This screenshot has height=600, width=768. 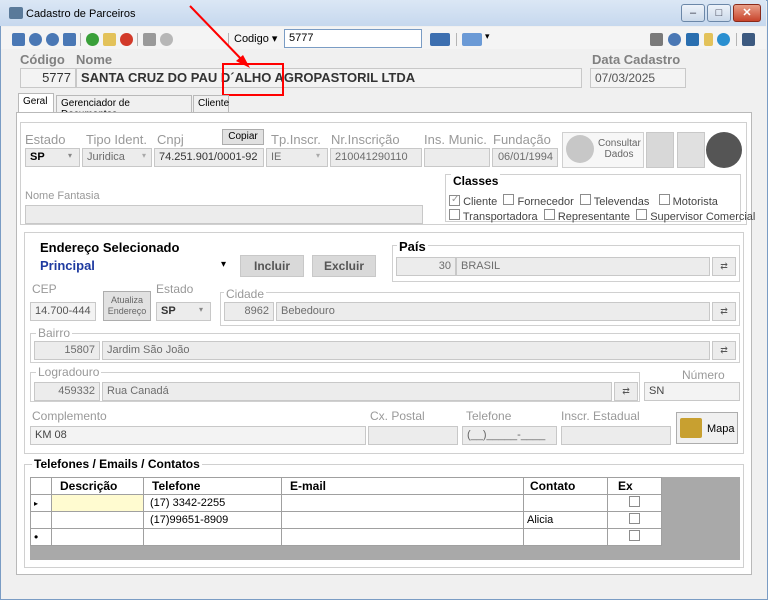 I want to click on data-cadastro-field: 07/03/2025, so click(x=638, y=78).